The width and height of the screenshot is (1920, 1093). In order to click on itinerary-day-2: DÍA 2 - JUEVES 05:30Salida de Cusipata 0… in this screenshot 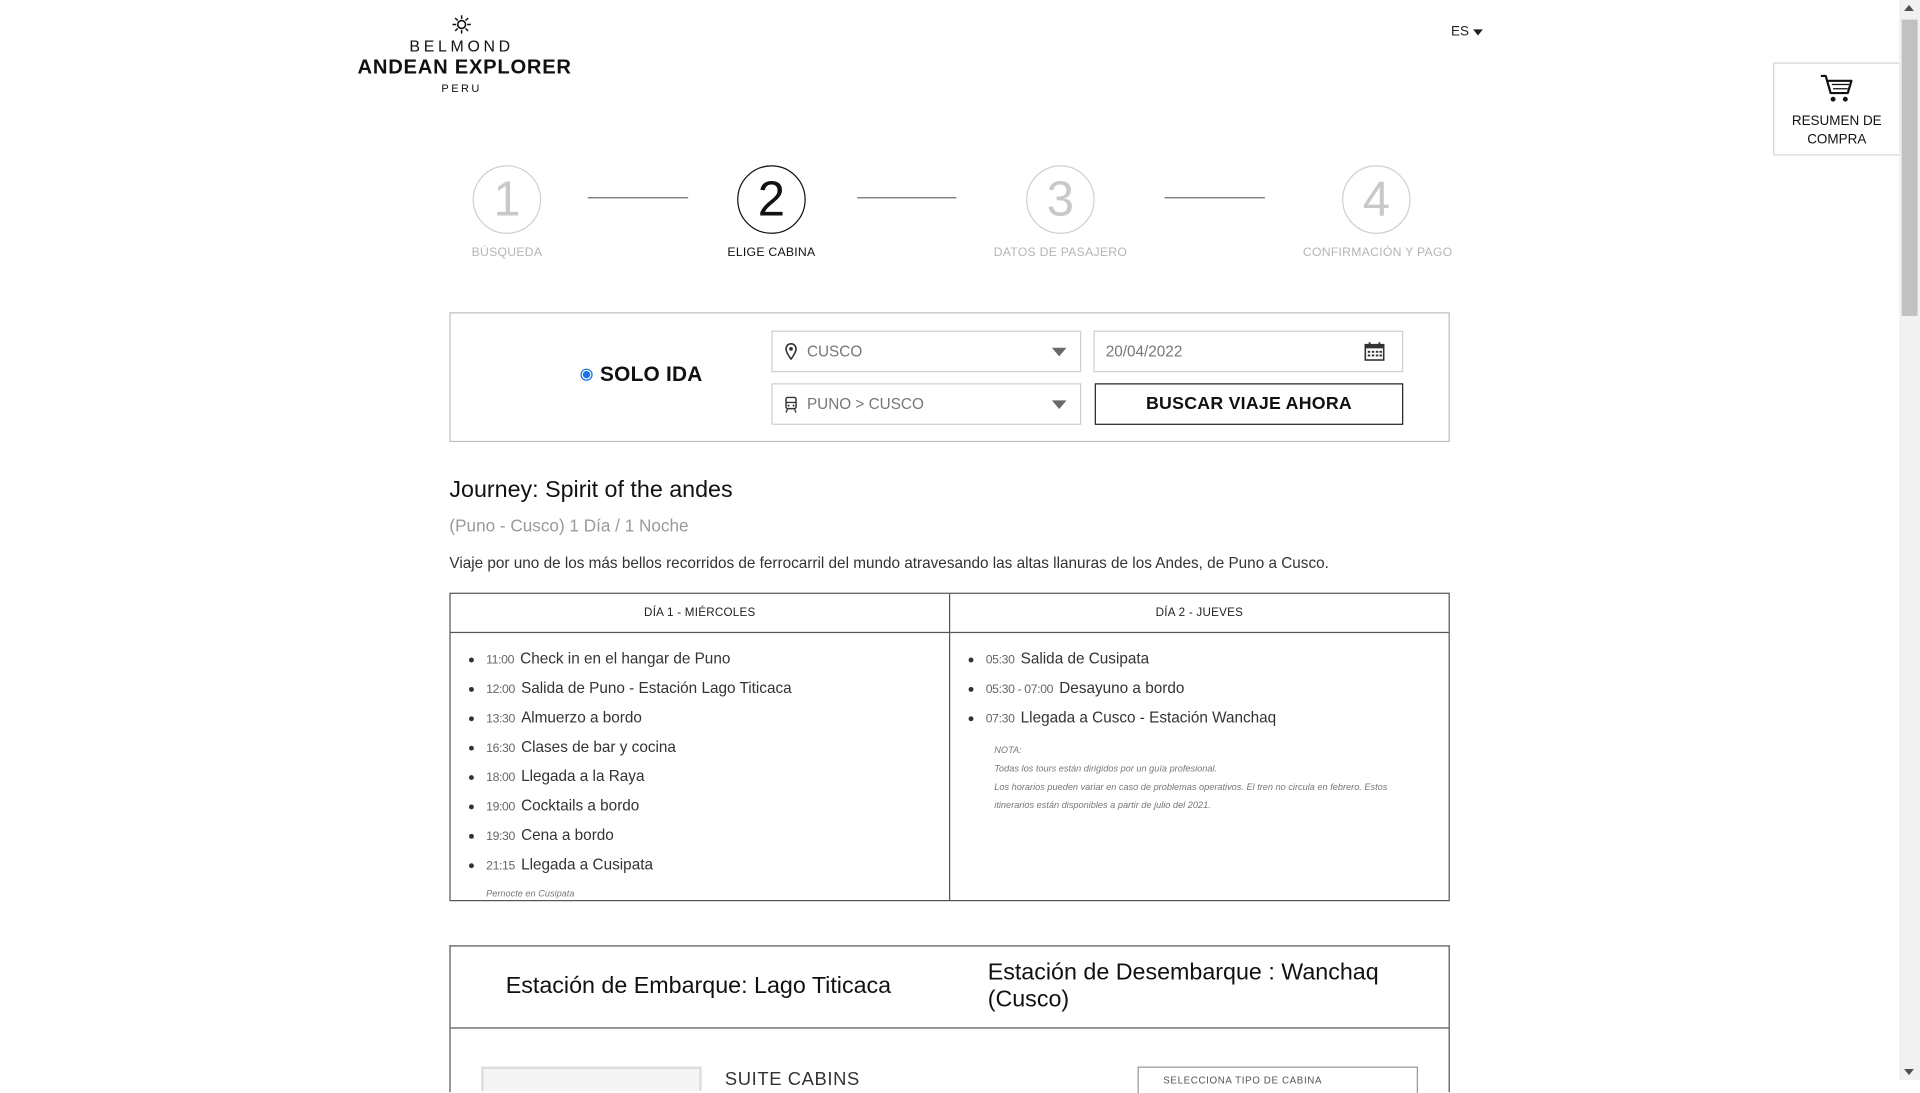, I will do `click(1198, 747)`.